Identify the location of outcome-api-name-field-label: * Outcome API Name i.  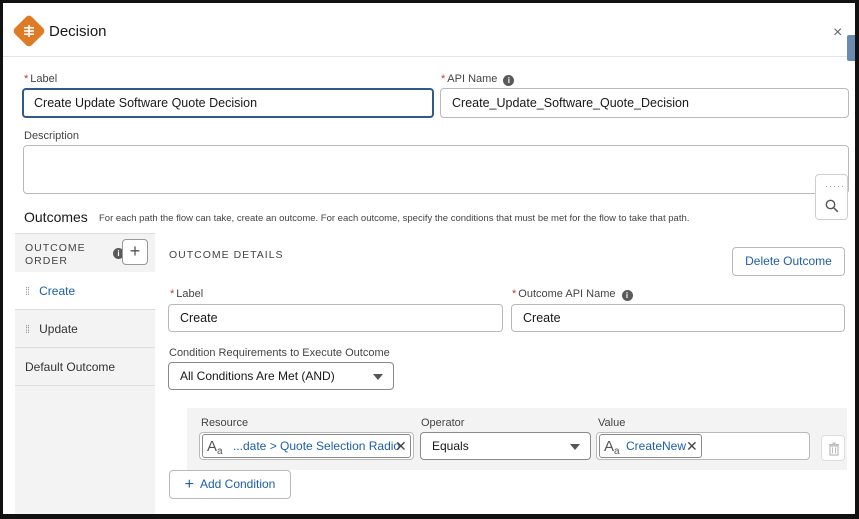
(572, 294).